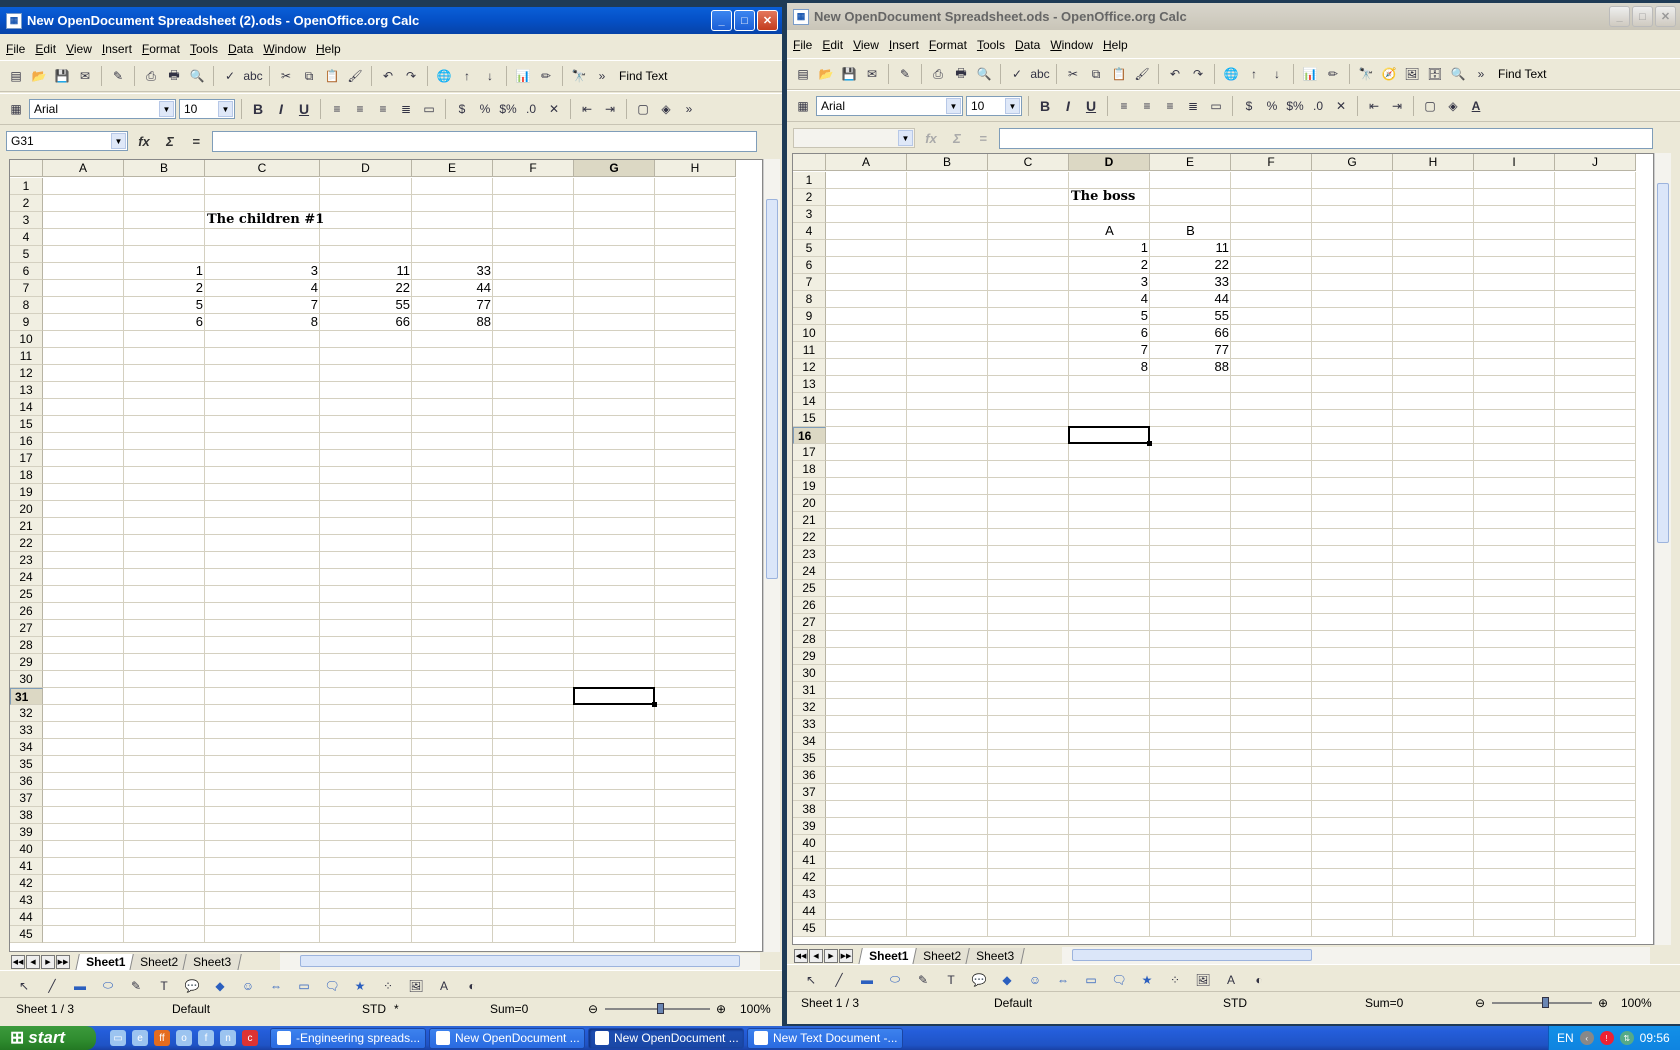 The image size is (1680, 1050). Describe the element at coordinates (452, 271) in the screenshot. I see `cell-e6: 33` at that location.